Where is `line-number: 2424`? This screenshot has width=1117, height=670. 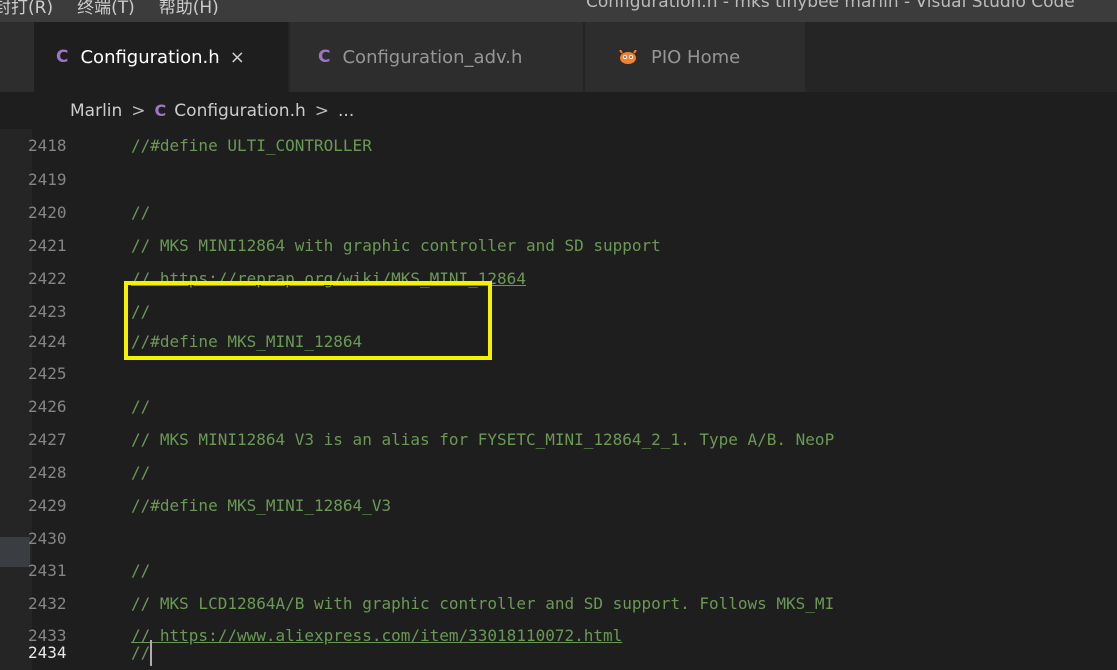
line-number: 2424 is located at coordinates (47, 341).